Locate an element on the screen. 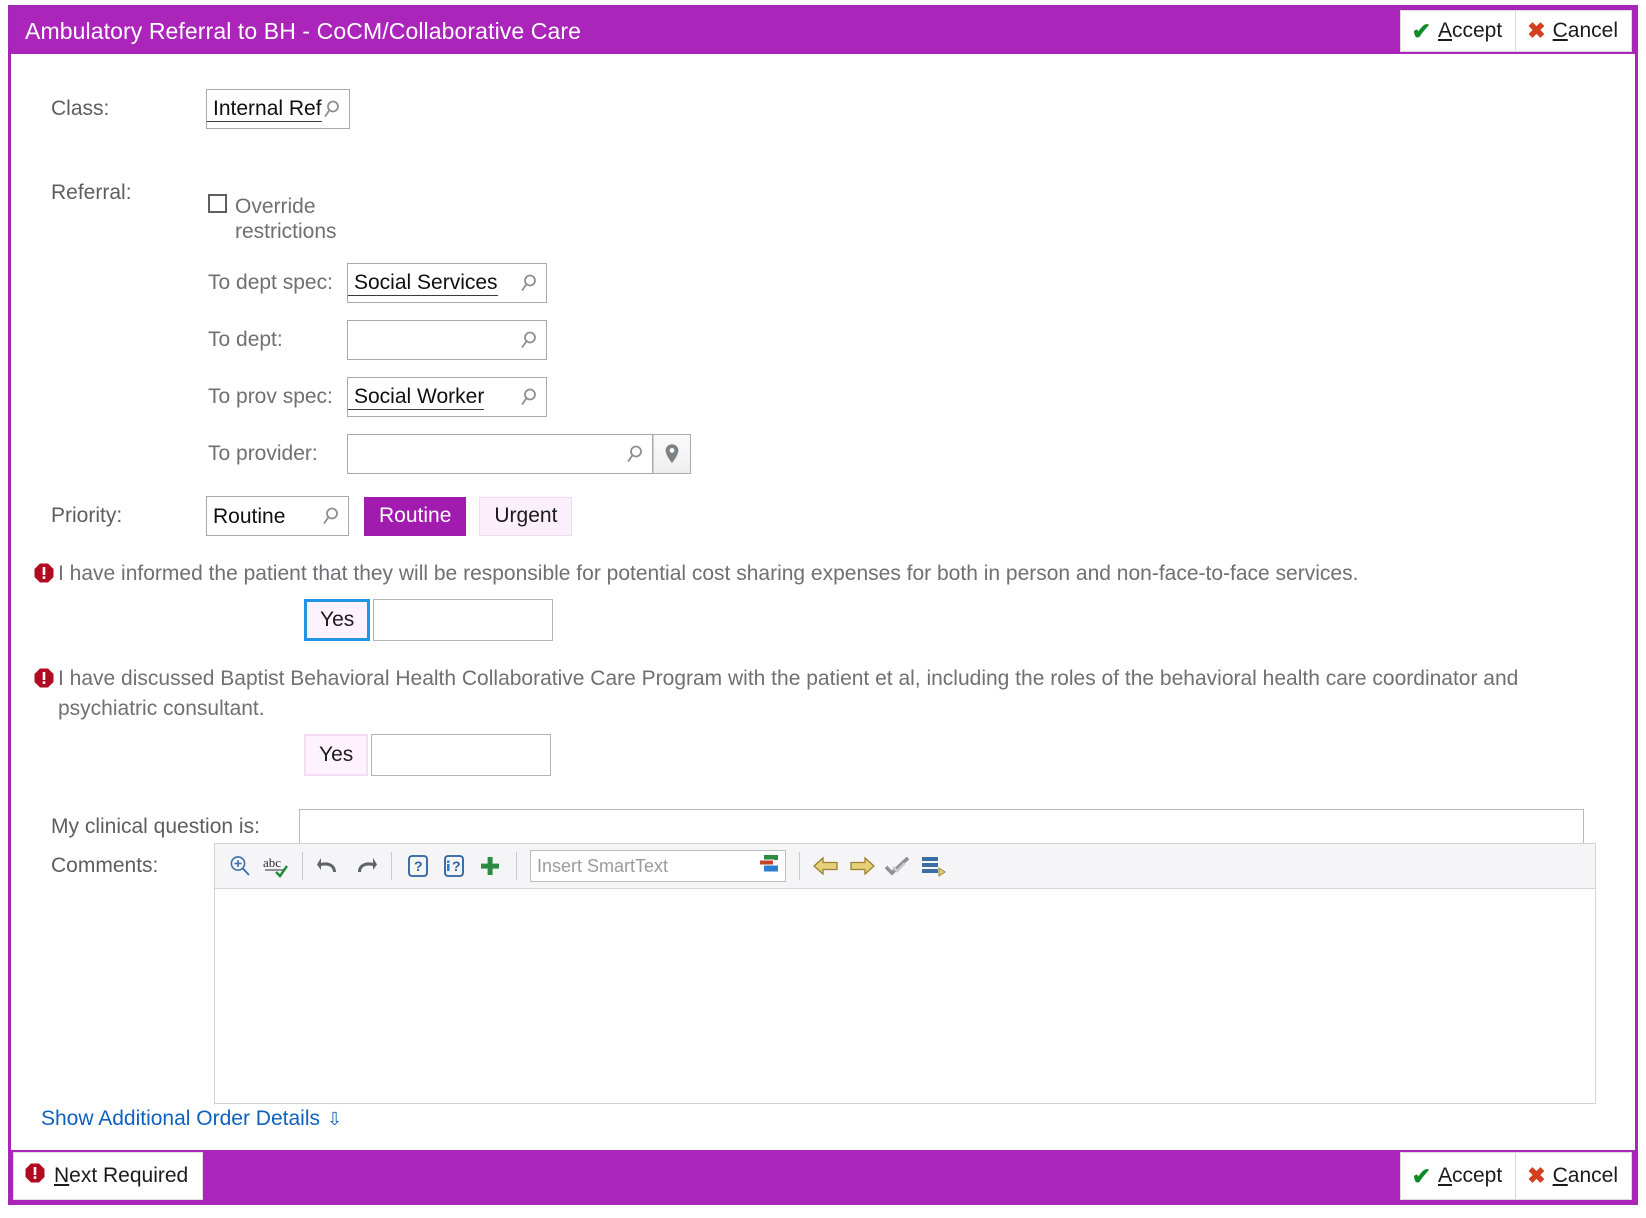  override-restrictions-label: Override restrictions is located at coordinates (286, 219).